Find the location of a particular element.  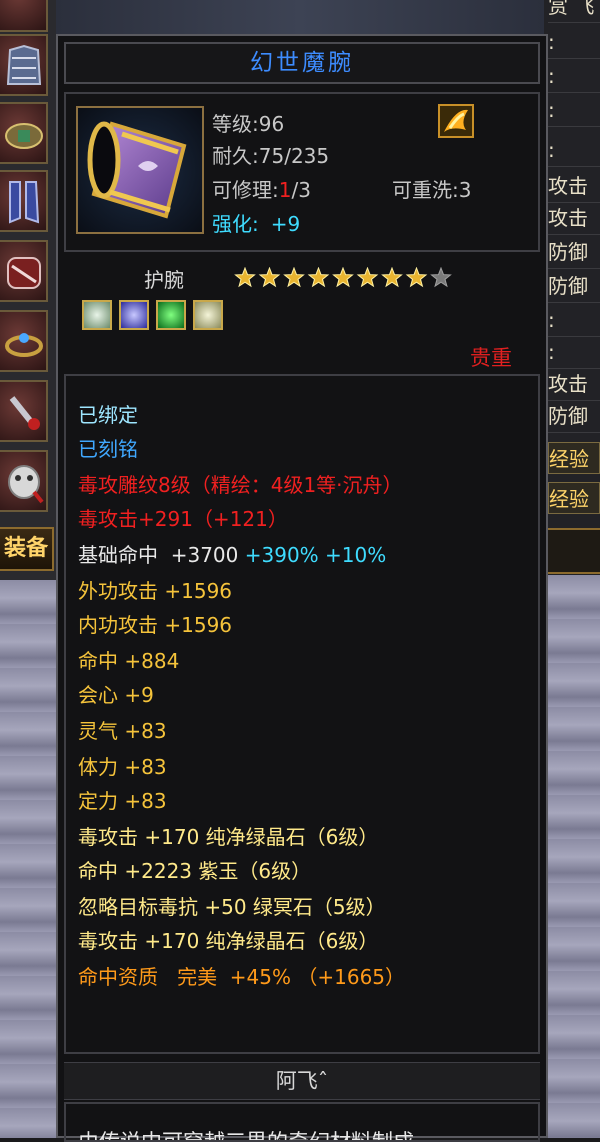

belt-icon is located at coordinates (24, 136).